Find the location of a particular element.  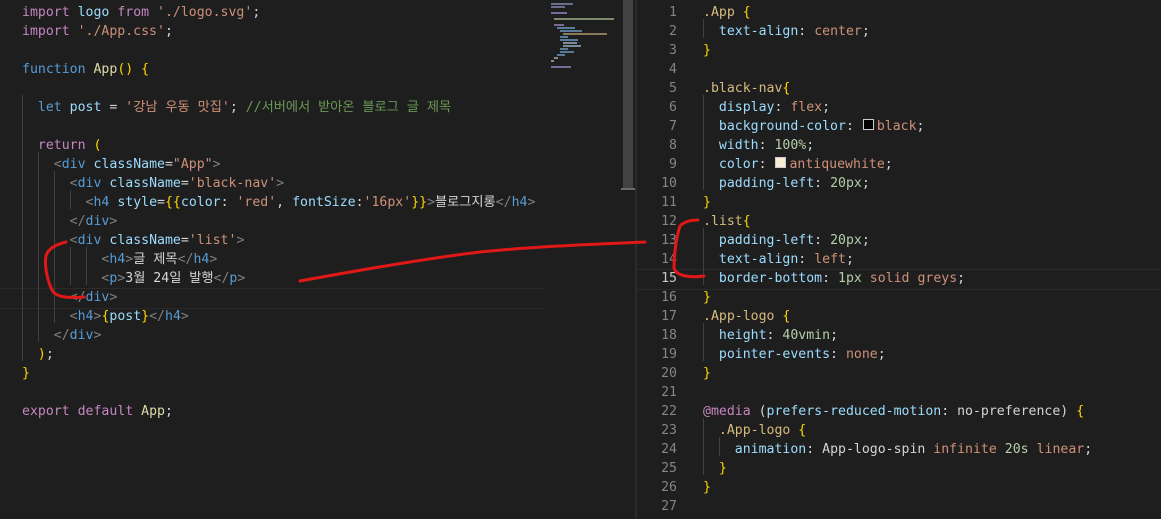

code-line: import logo from './logo.svg'; is located at coordinates (271, 12).